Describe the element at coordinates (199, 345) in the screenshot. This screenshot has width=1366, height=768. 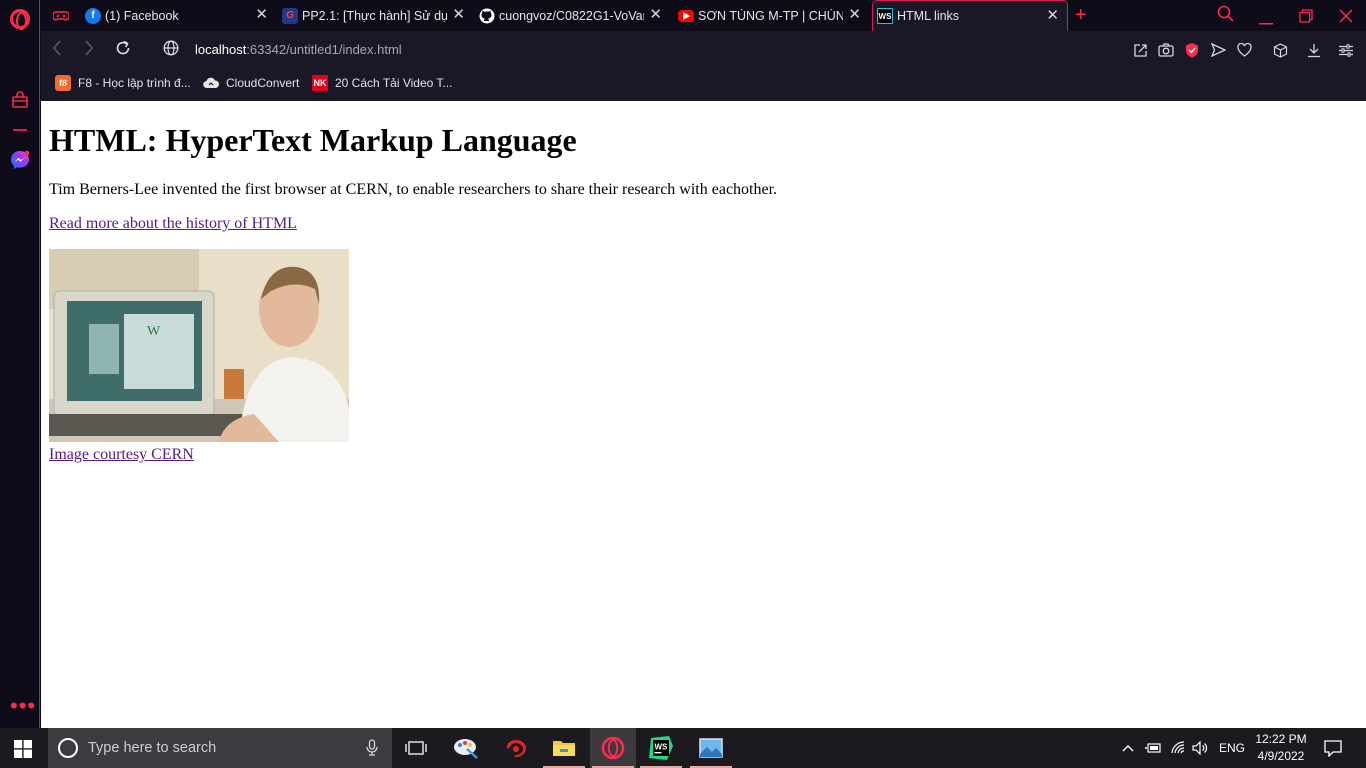
I see `tim-berners-lee-photo: W` at that location.